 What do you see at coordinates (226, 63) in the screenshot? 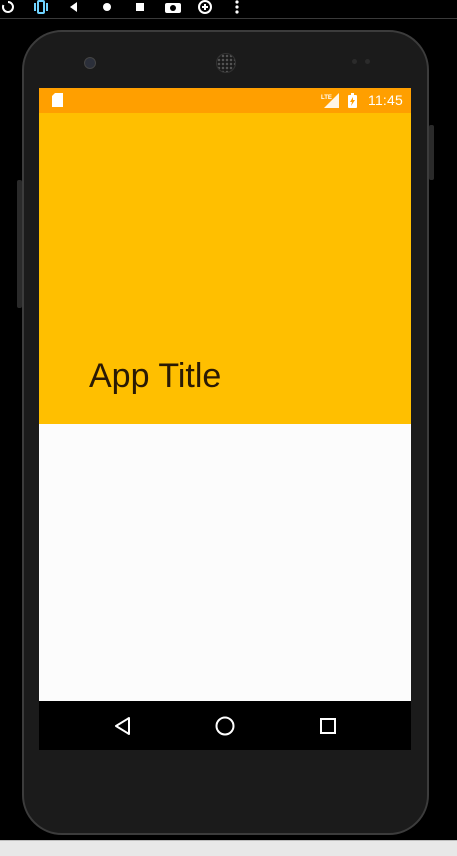
I see `earpiece-speaker` at bounding box center [226, 63].